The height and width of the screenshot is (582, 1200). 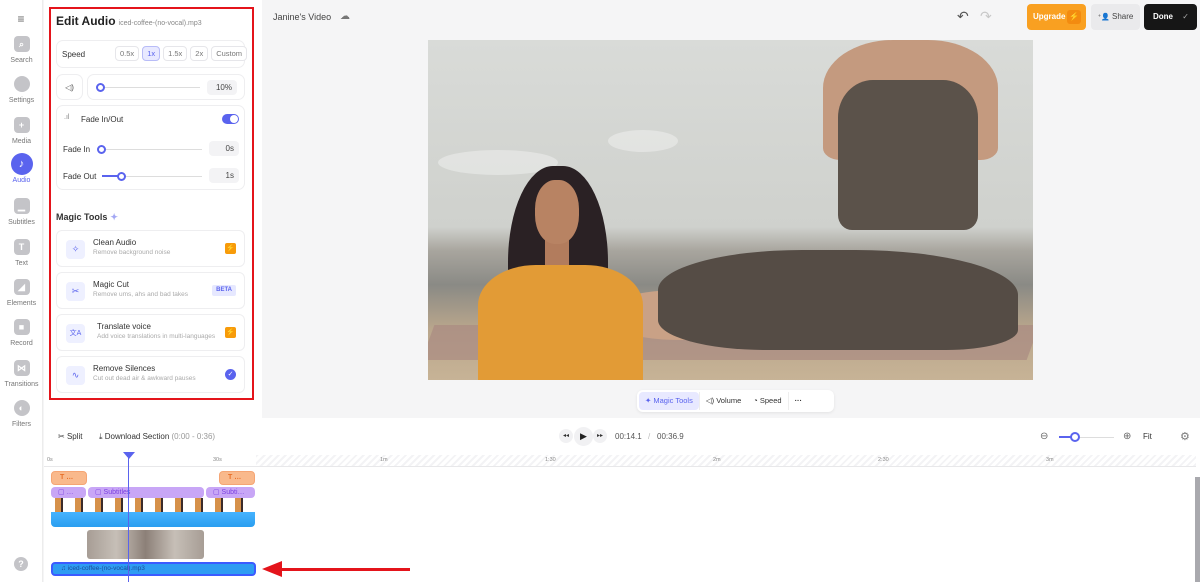 What do you see at coordinates (345, 569) in the screenshot?
I see `annotation-arrow-line` at bounding box center [345, 569].